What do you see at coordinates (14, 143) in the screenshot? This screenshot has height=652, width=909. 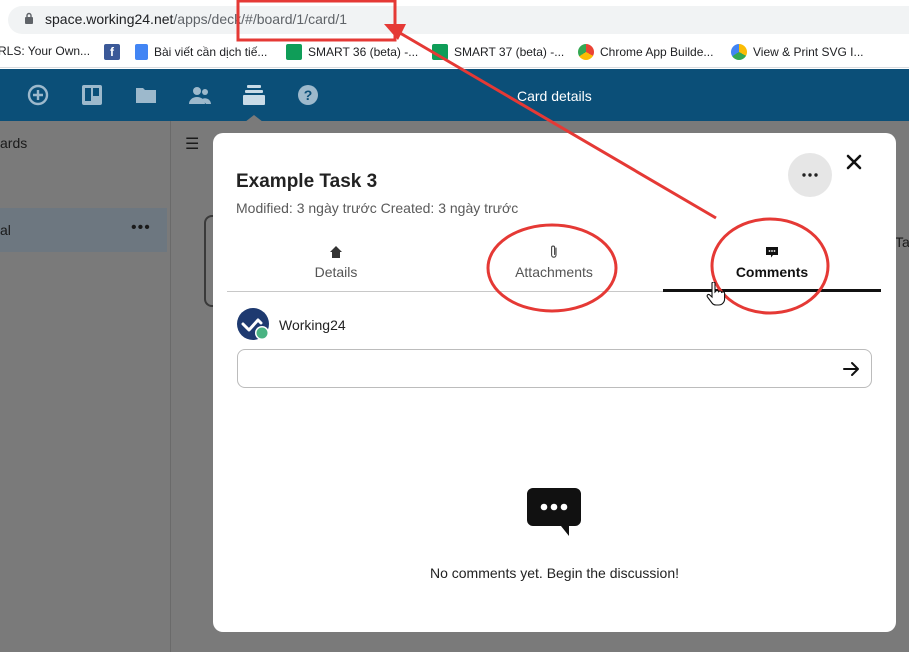 I see `sidebar-heading: ards` at bounding box center [14, 143].